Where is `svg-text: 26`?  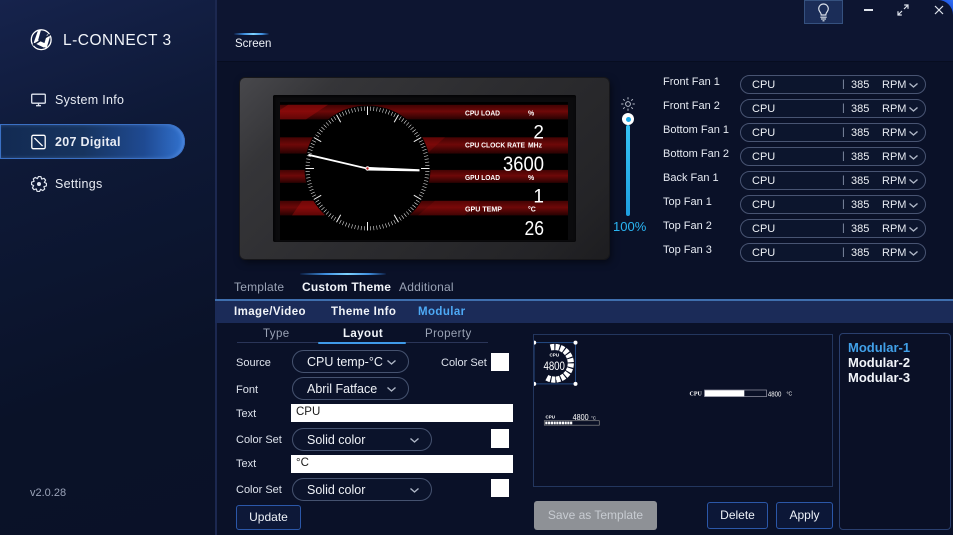 svg-text: 26 is located at coordinates (535, 229).